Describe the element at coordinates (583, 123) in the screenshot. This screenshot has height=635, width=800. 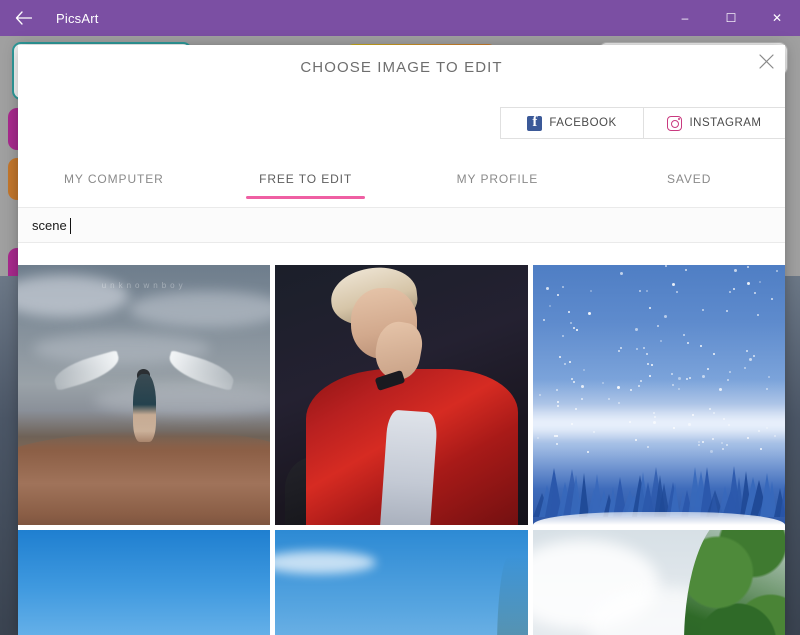
I see `facebook-label: FACEBOOK` at that location.